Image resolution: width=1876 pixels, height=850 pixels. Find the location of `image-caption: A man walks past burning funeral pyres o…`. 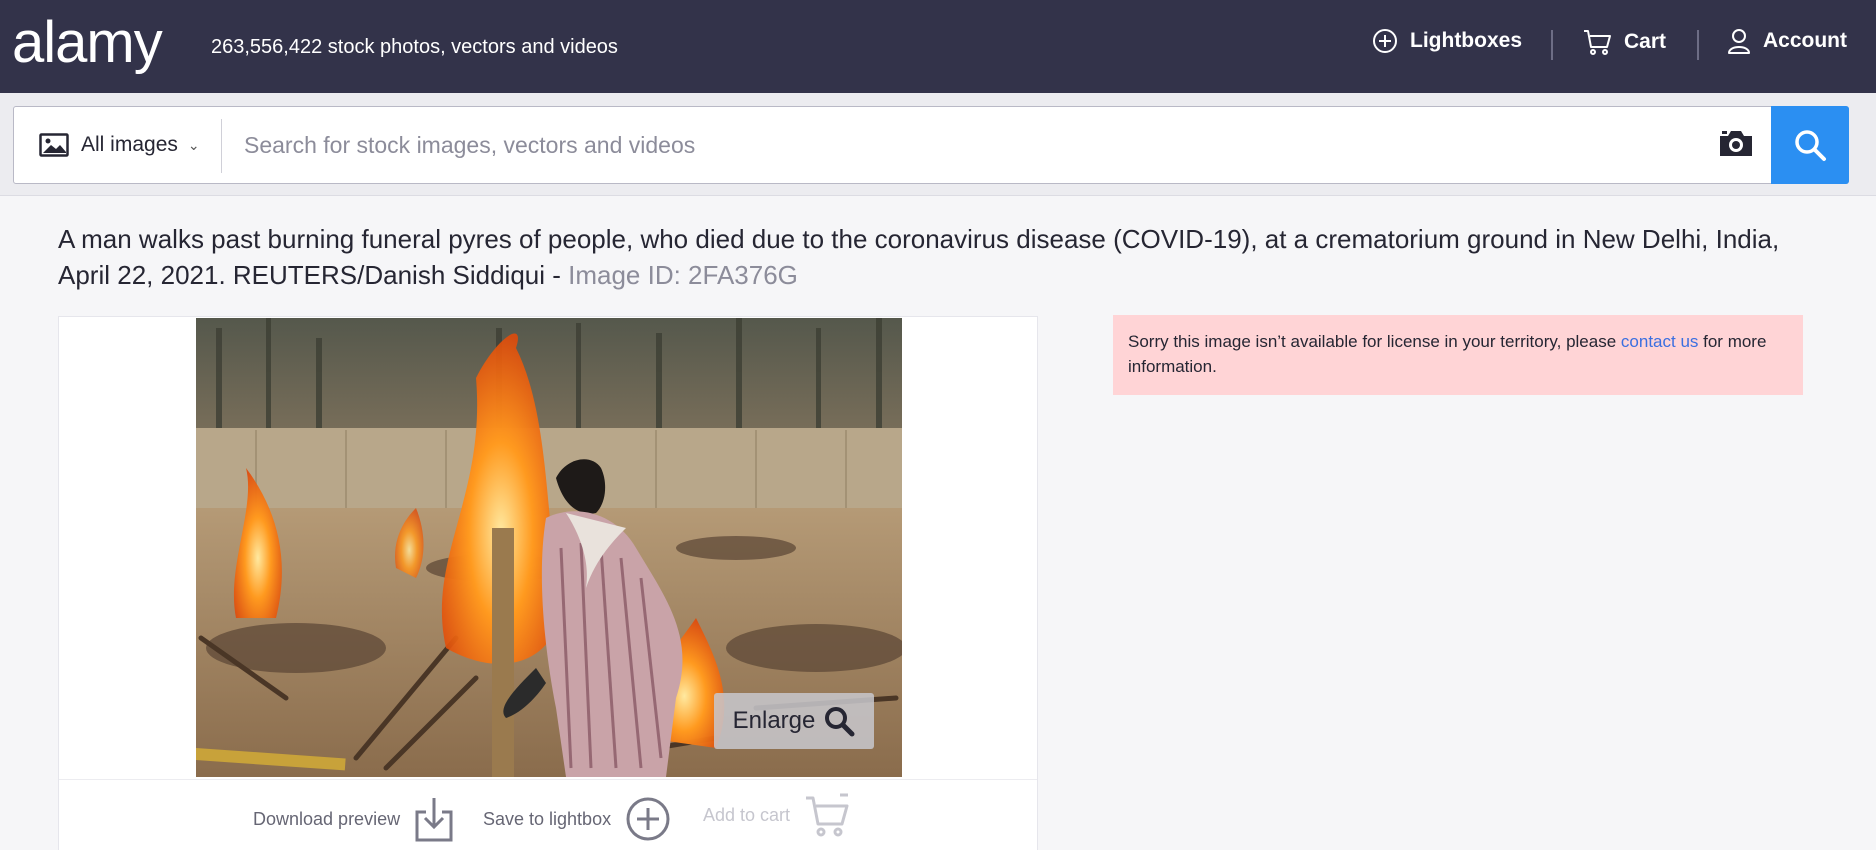

image-caption: A man walks past burning funeral pyres o… is located at coordinates (938, 257).